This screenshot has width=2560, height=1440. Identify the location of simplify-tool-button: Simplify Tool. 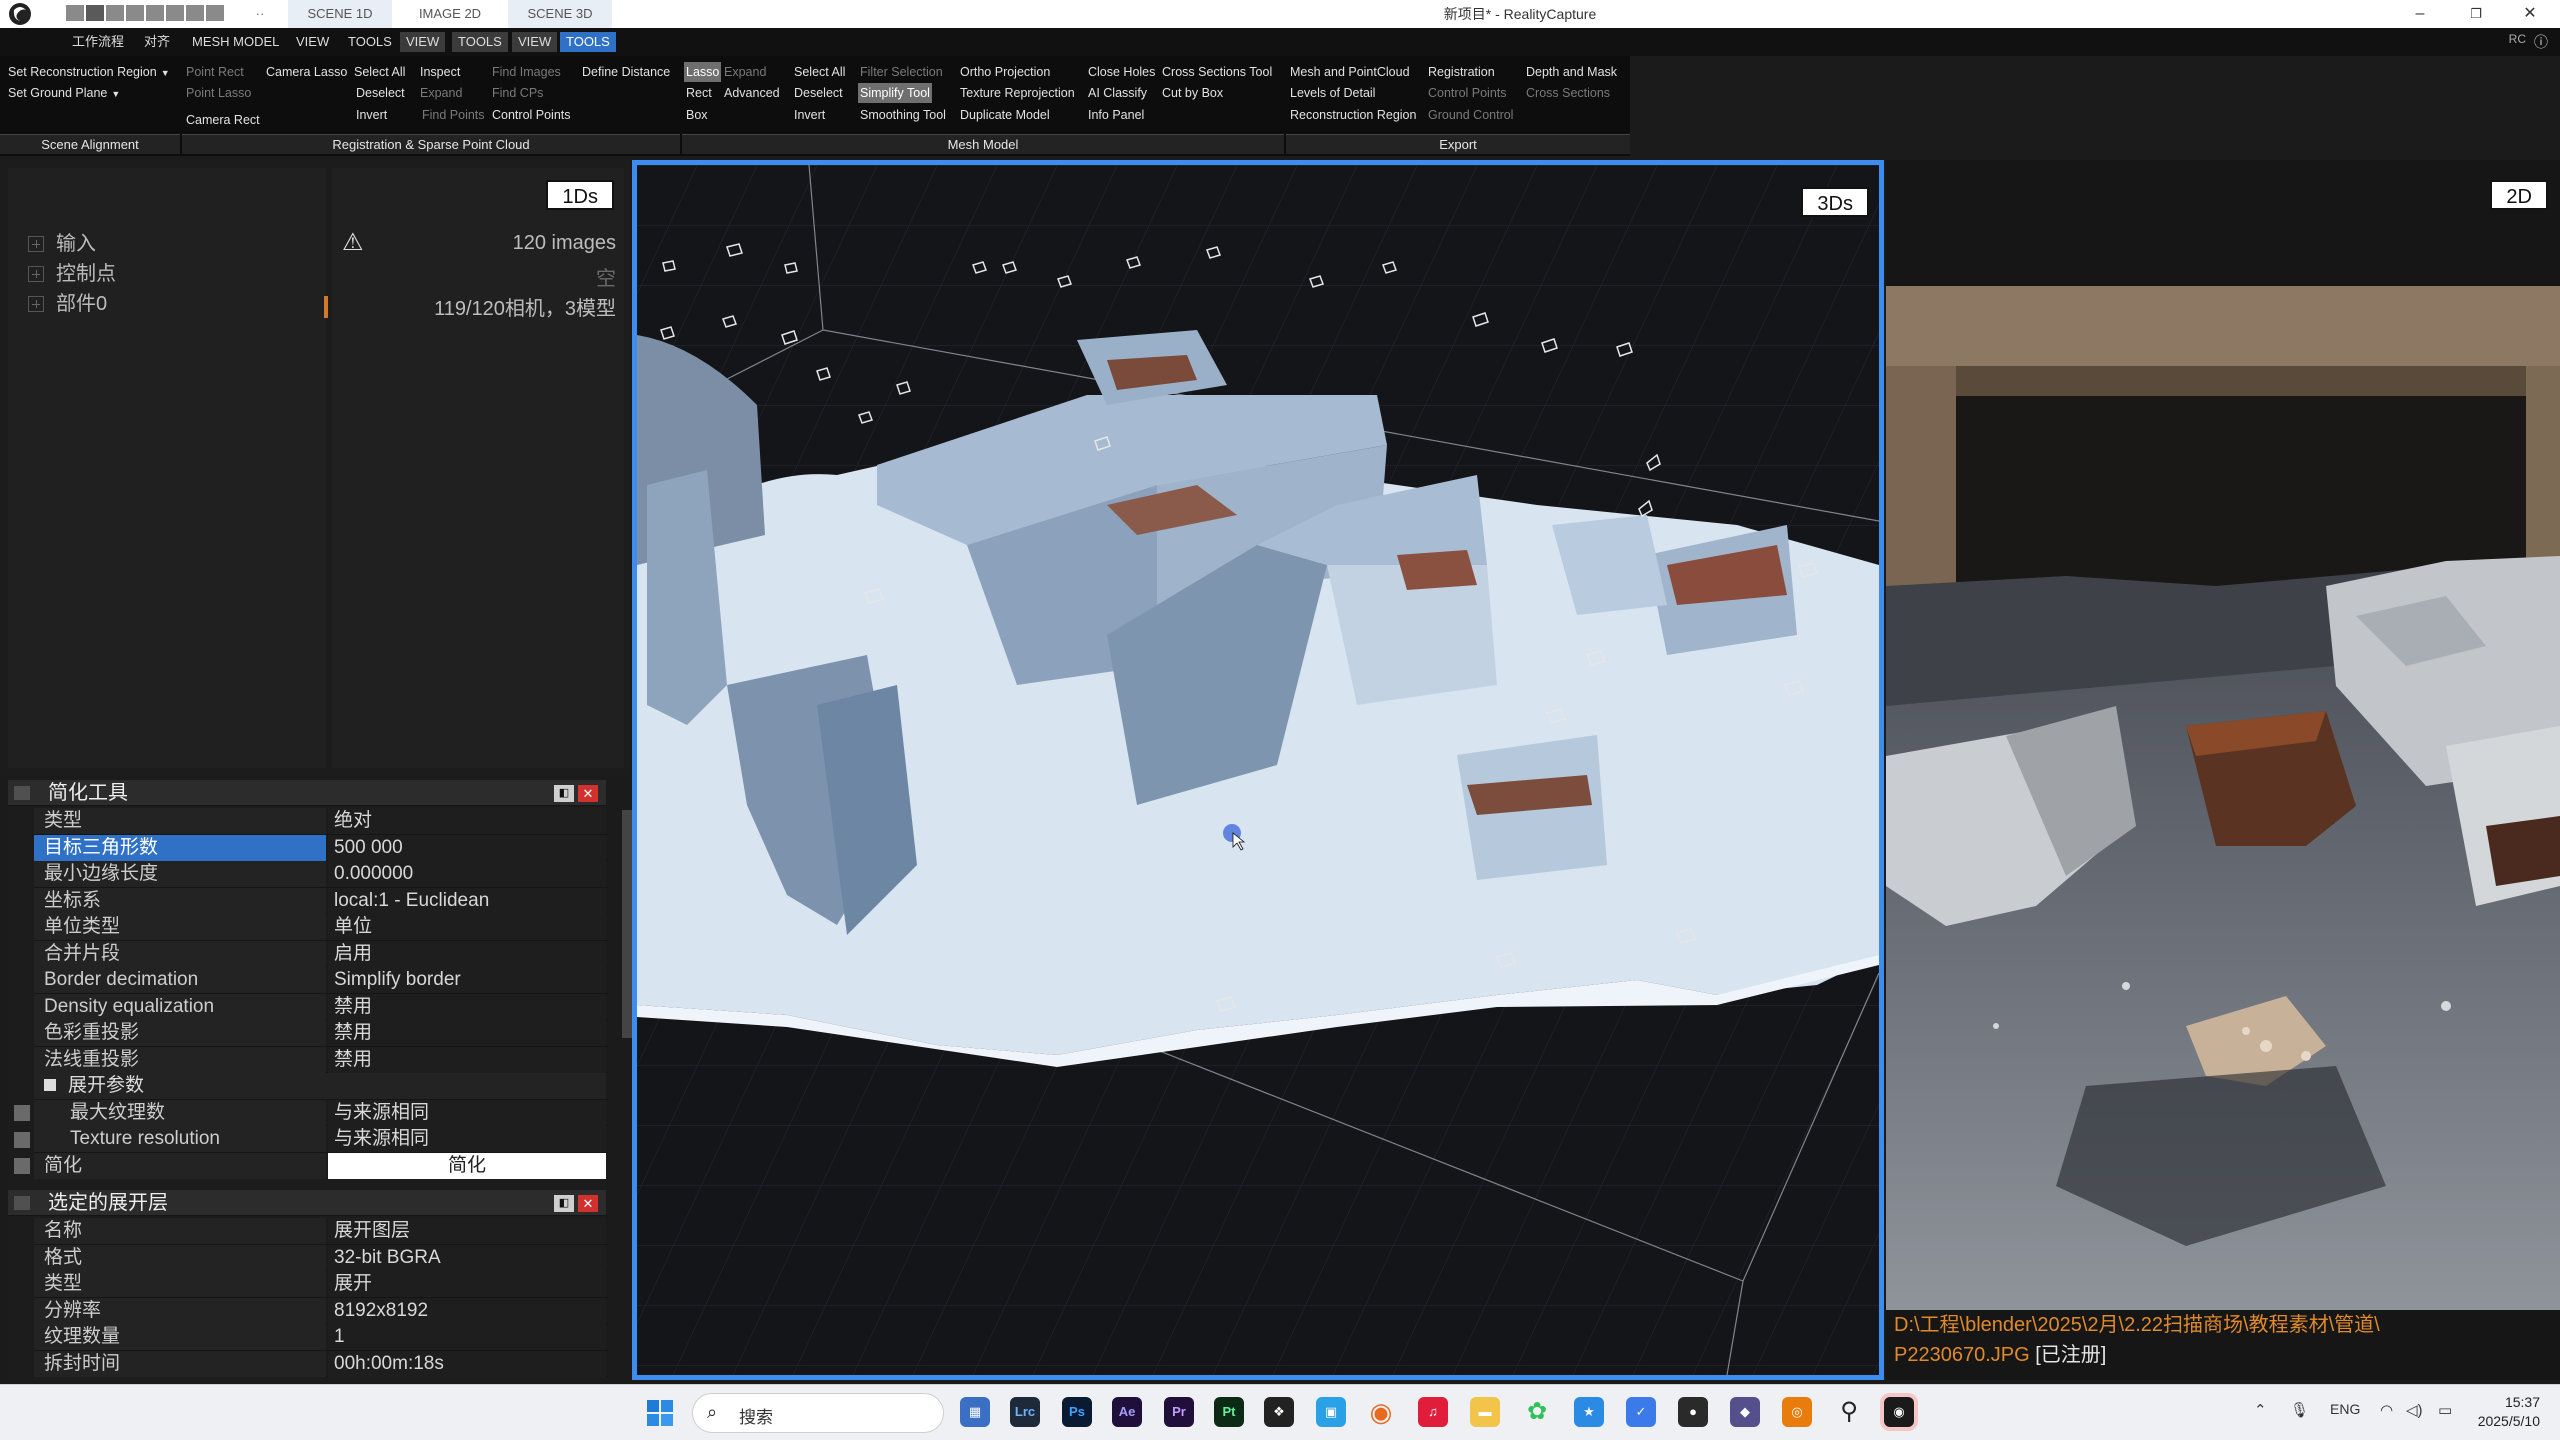
(895, 93).